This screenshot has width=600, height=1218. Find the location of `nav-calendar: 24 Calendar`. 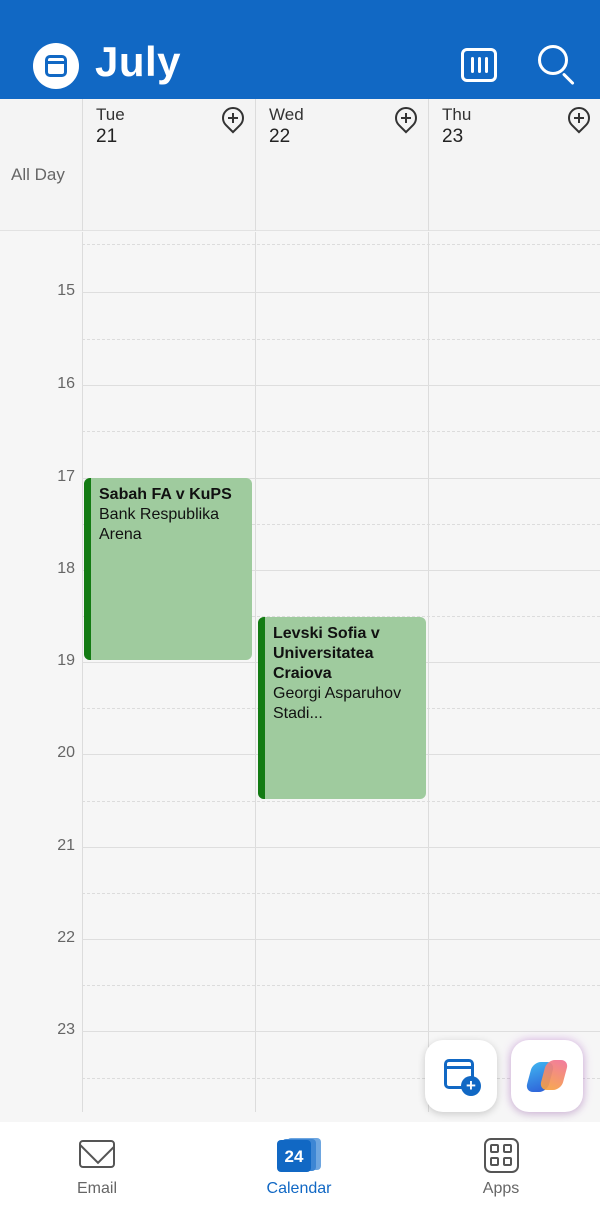

nav-calendar: 24 Calendar is located at coordinates (299, 1170).